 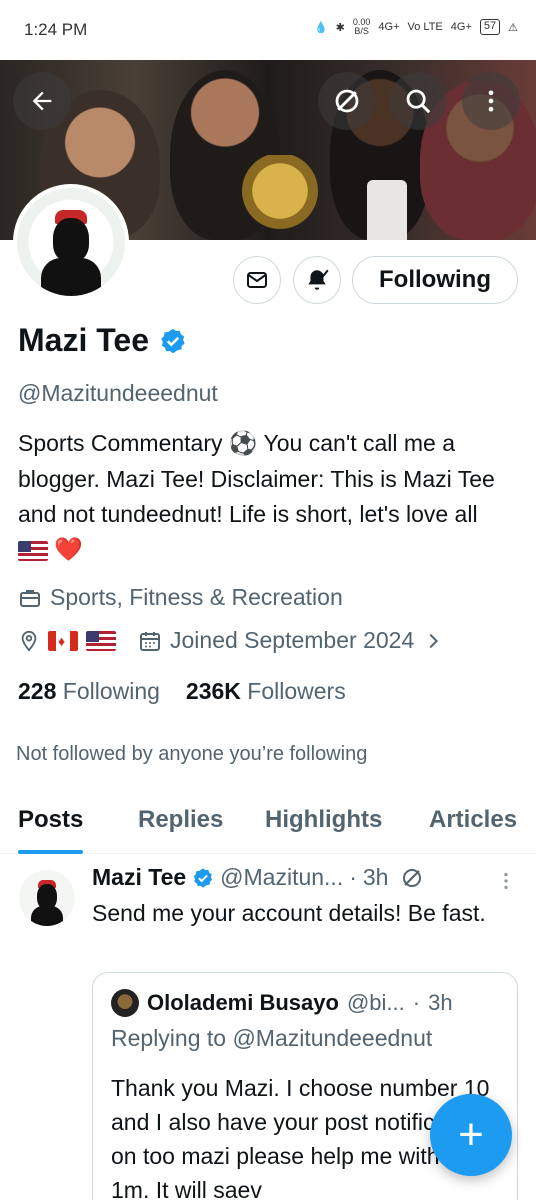 I want to click on quote-header: Ololademi Busayo @bi... · 3h, so click(x=282, y=1003).